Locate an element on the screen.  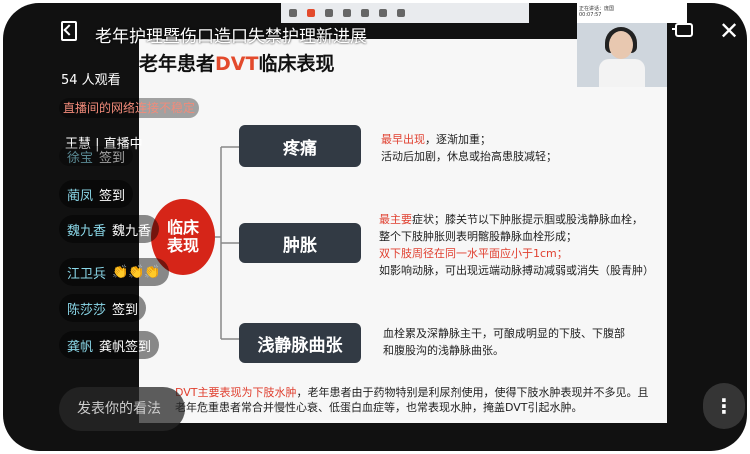
chat-name: 魏九香 is located at coordinates (87, 231).